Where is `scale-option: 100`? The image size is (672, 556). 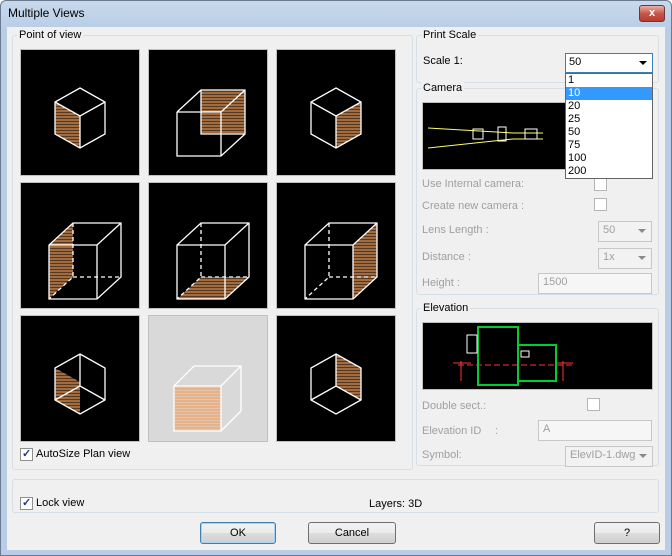
scale-option: 100 is located at coordinates (609, 158).